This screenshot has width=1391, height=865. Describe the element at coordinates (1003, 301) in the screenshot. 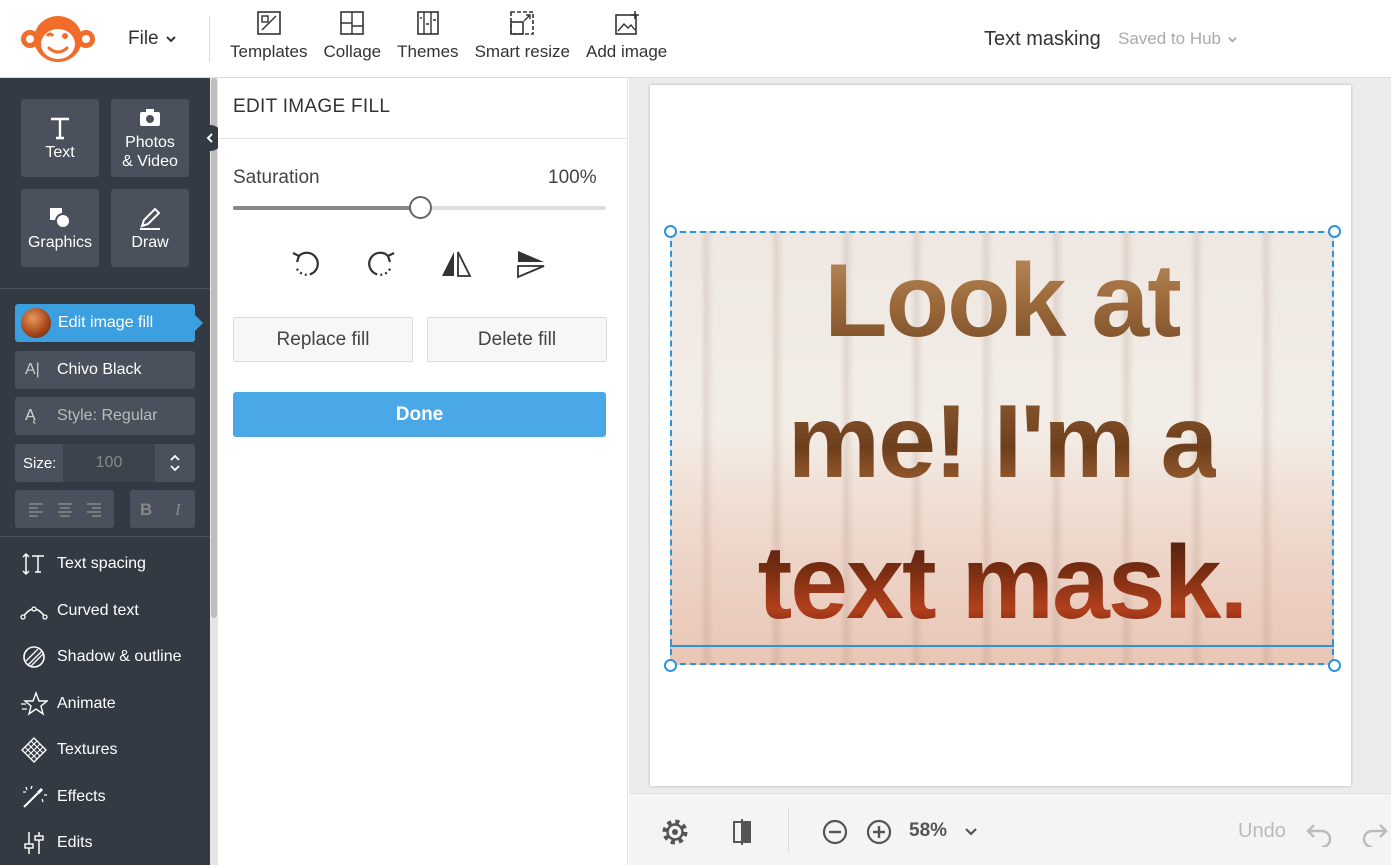

I see `masked-text-line: Look at` at that location.